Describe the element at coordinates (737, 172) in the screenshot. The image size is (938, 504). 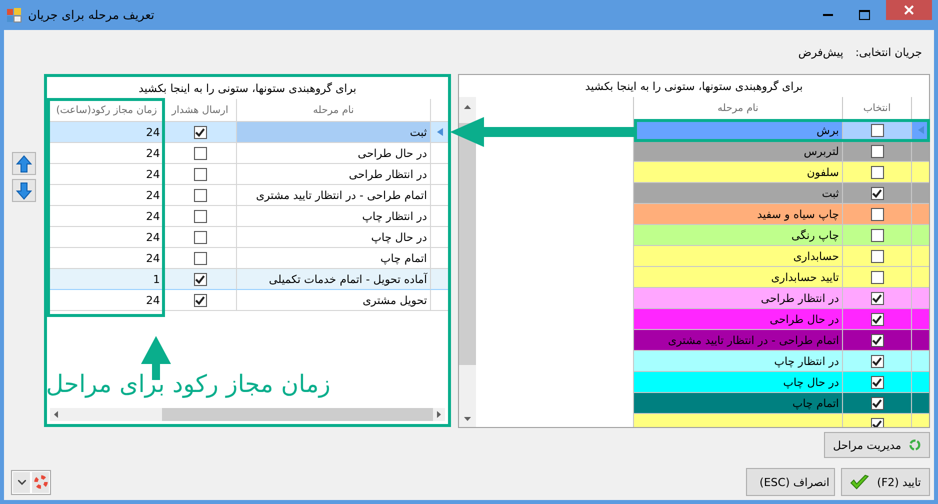
I see `table-cell: سلفون` at that location.